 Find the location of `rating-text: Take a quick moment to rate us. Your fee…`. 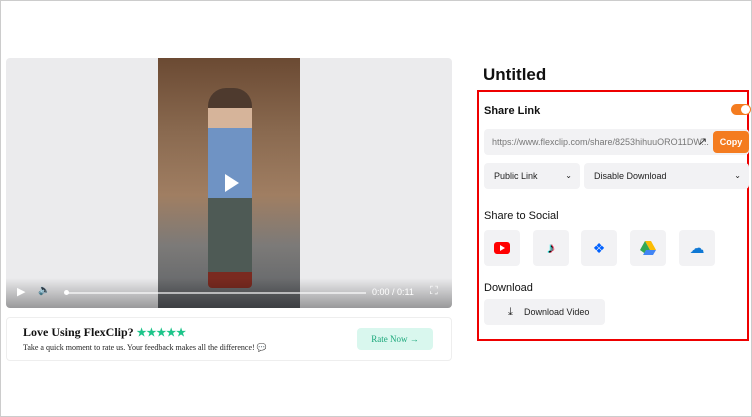

rating-text: Take a quick moment to rate us. Your fee… is located at coordinates (139, 347).